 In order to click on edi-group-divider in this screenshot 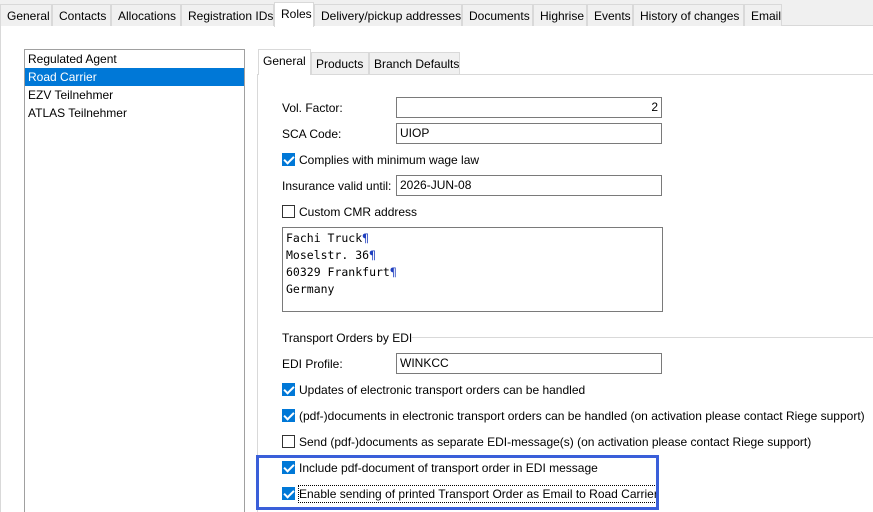, I will do `click(642, 337)`.